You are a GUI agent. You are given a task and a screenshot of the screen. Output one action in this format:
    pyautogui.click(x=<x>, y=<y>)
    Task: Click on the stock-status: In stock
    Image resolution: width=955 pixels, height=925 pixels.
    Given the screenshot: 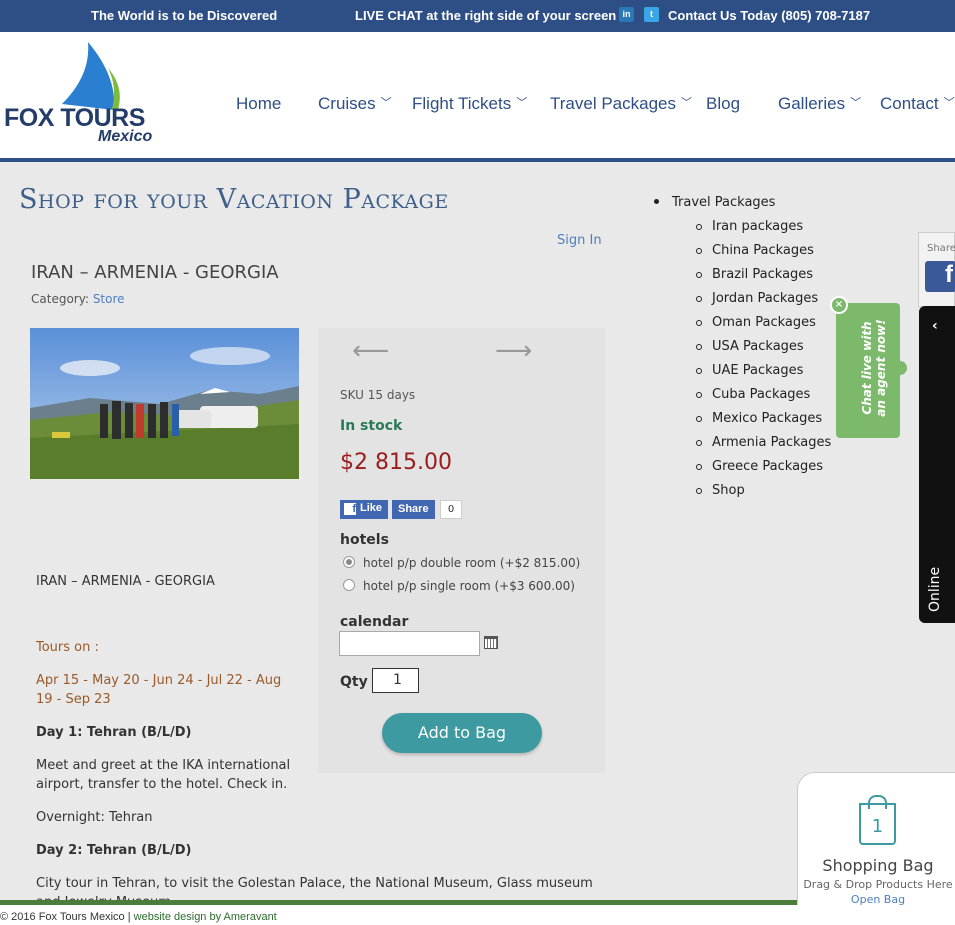 What is the action you would take?
    pyautogui.click(x=371, y=426)
    